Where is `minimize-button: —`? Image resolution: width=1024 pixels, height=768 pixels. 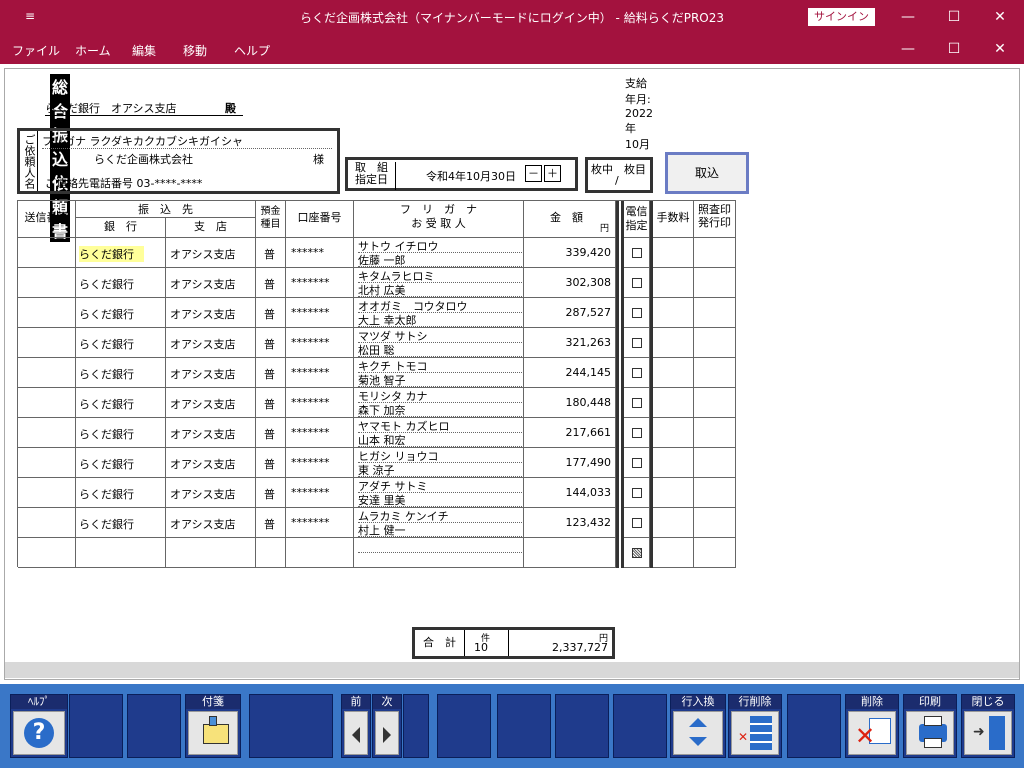 minimize-button: — is located at coordinates (908, 17).